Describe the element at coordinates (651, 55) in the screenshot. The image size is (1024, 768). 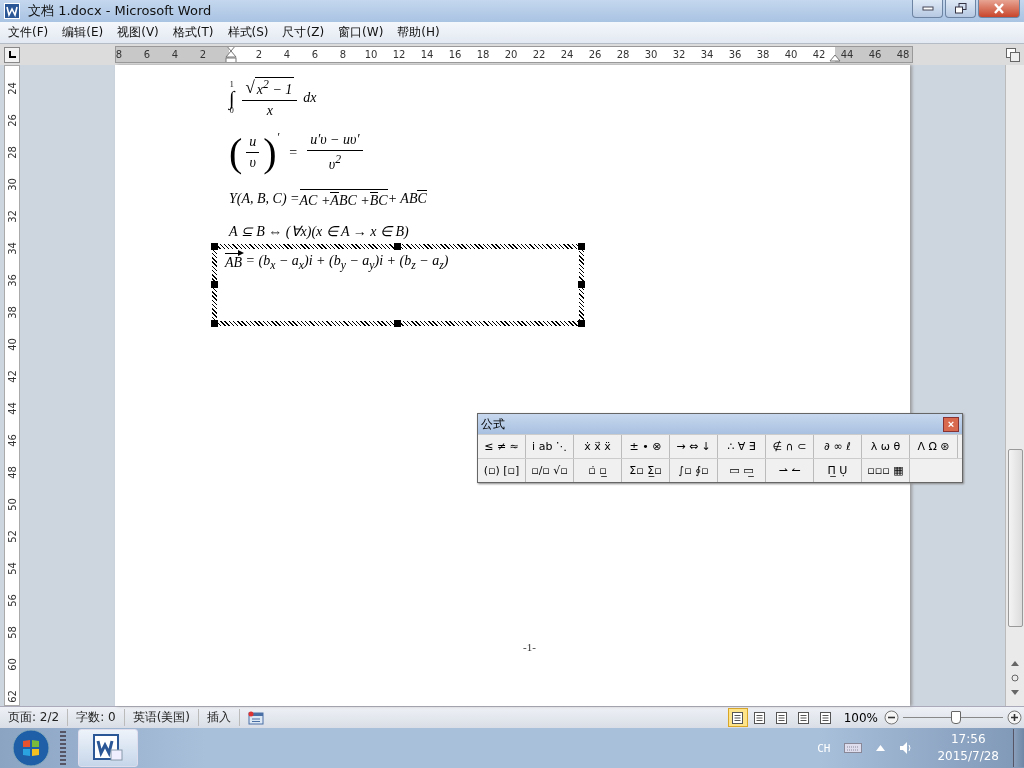
I see `ruler-number: 30` at that location.